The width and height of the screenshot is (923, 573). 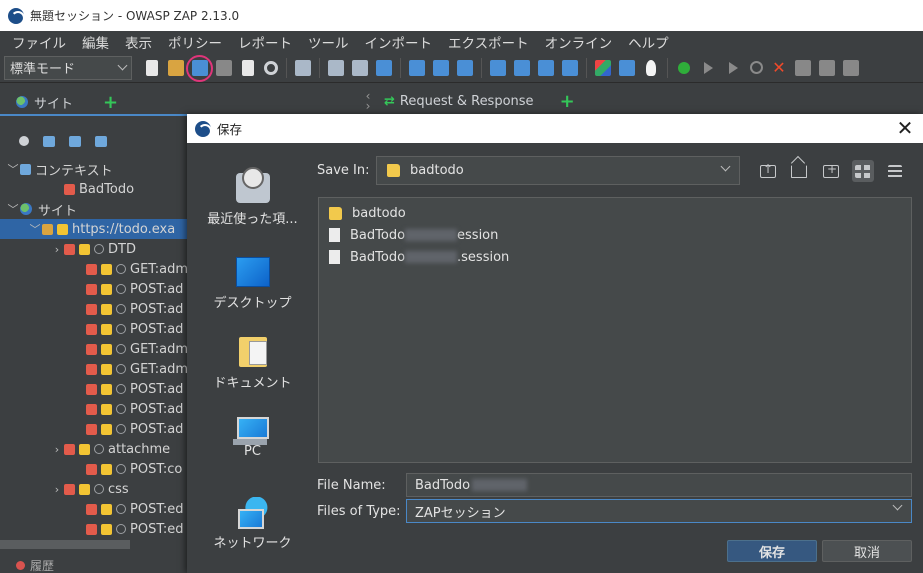 I want to click on import-context-icon, so click(x=75, y=141).